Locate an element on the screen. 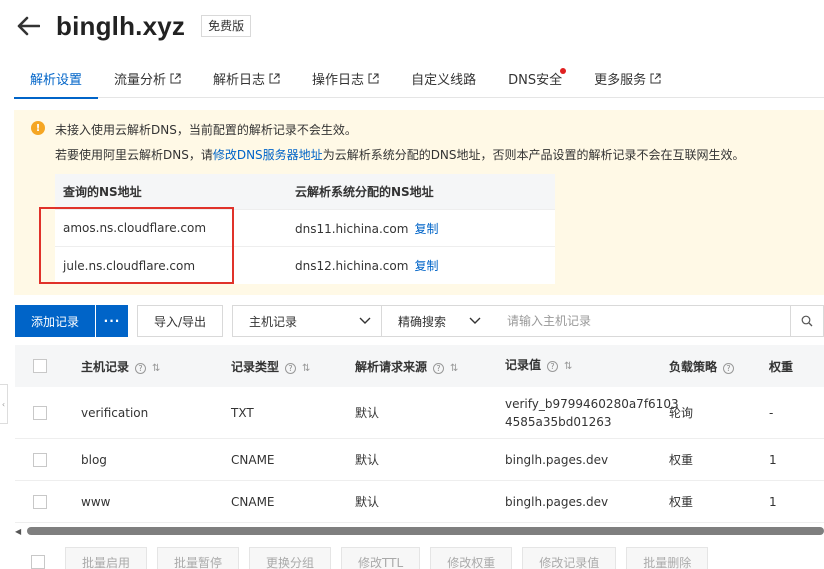 The image size is (824, 569). tab-resolution-log: 解析日志 is located at coordinates (246, 78).